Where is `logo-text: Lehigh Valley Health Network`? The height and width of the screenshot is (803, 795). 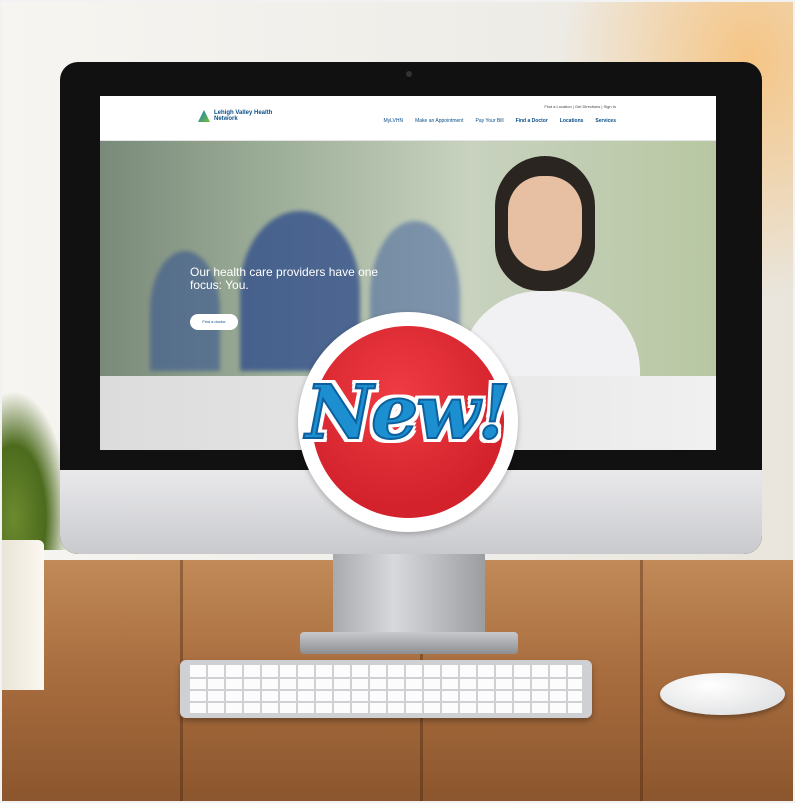
logo-text: Lehigh Valley Health Network is located at coordinates (243, 116).